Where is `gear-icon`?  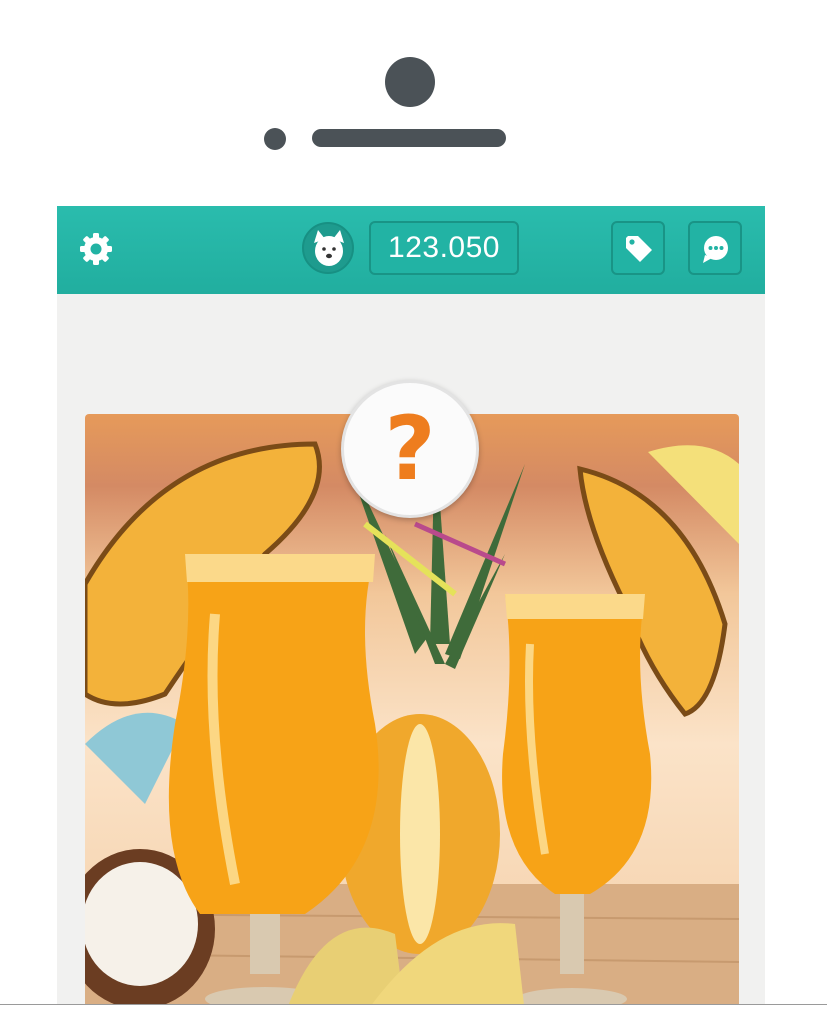 gear-icon is located at coordinates (96, 249).